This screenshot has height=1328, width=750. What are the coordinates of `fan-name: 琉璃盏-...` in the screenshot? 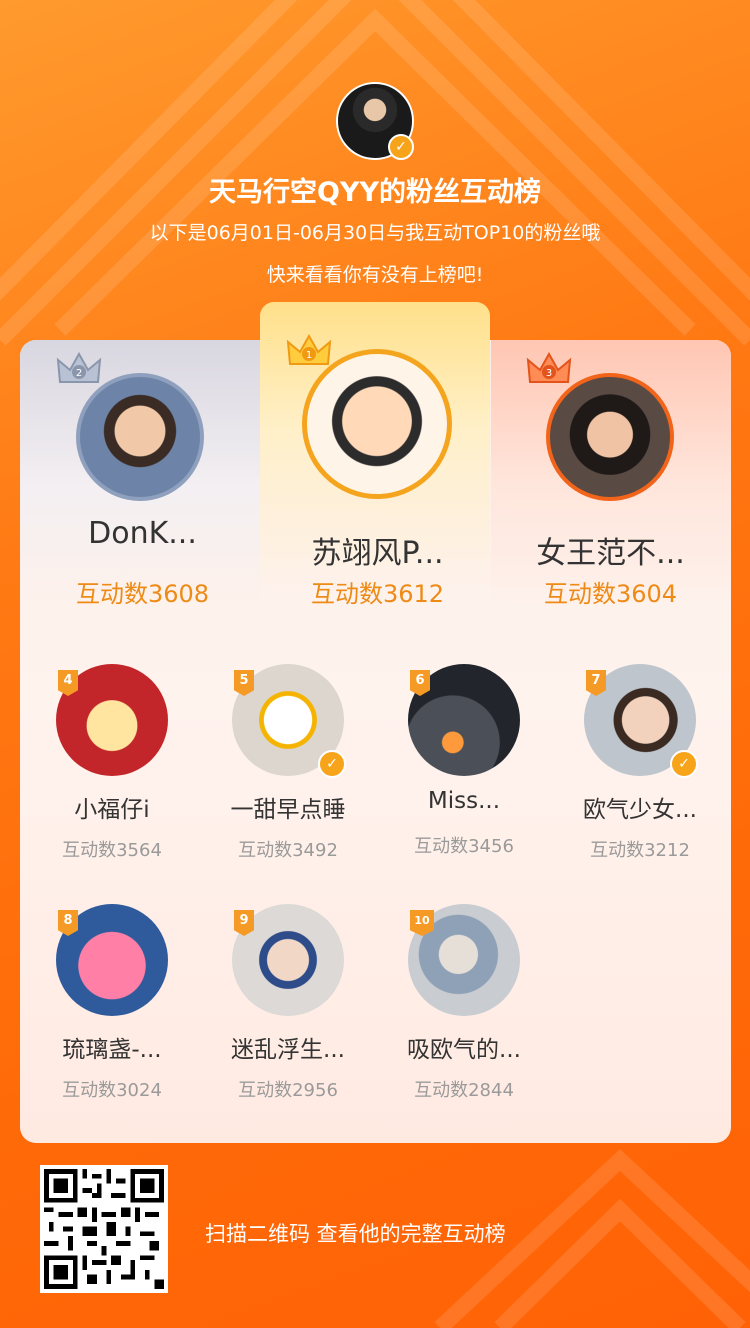 It's located at (112, 1050).